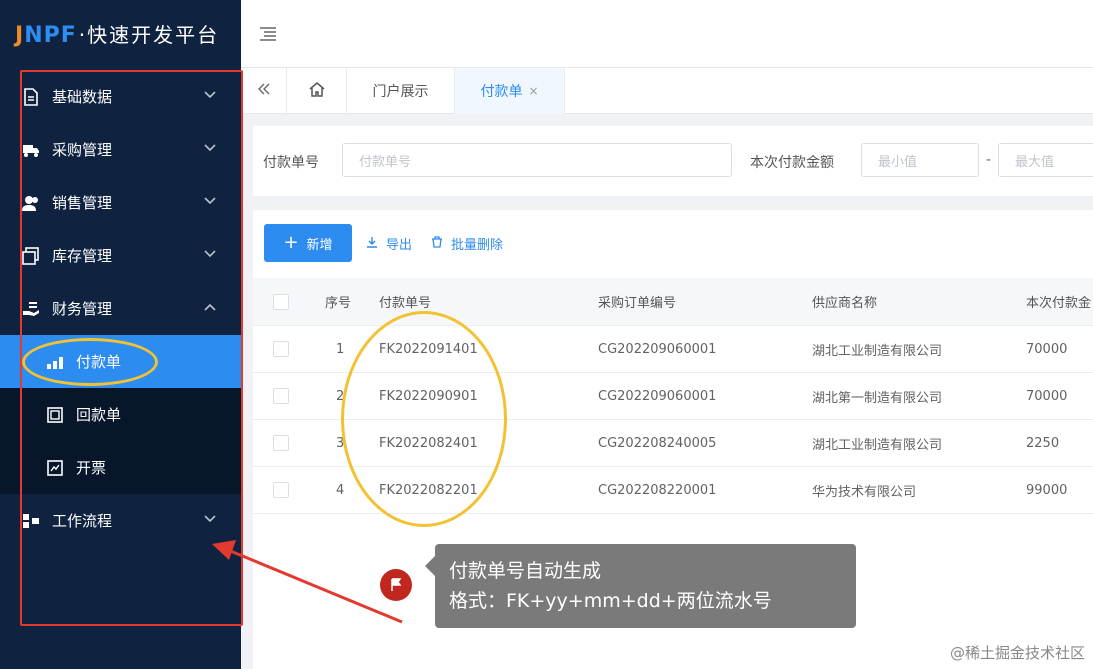  I want to click on col-header-supplier: 供应商名称, so click(845, 303).